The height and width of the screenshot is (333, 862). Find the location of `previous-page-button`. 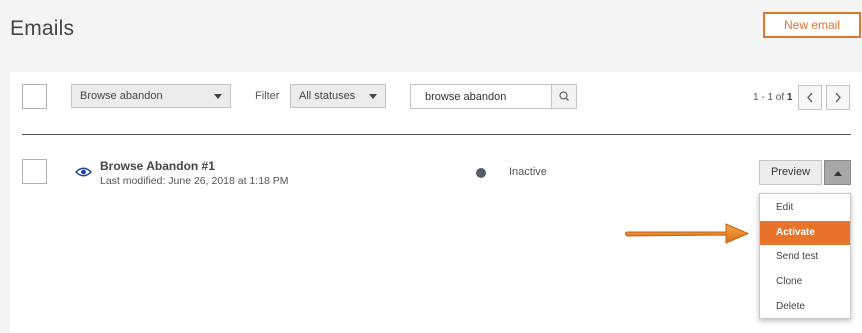

previous-page-button is located at coordinates (810, 97).